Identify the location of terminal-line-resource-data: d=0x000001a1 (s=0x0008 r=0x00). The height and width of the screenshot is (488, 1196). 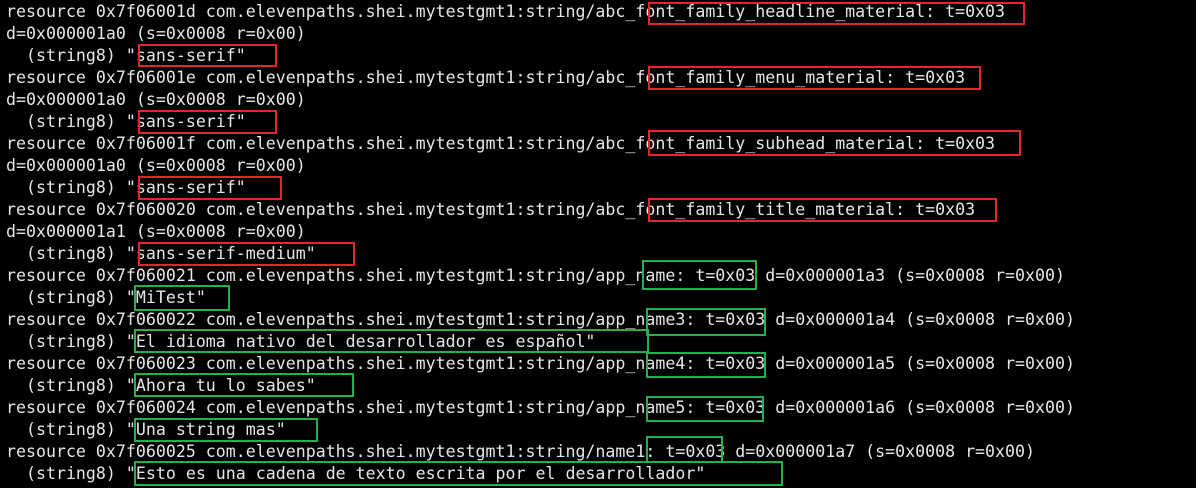
(156, 231).